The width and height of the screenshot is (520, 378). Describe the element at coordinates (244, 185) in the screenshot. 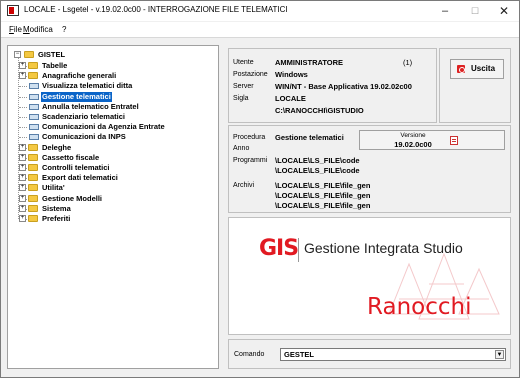

I see `archivi-label: Archivi` at that location.